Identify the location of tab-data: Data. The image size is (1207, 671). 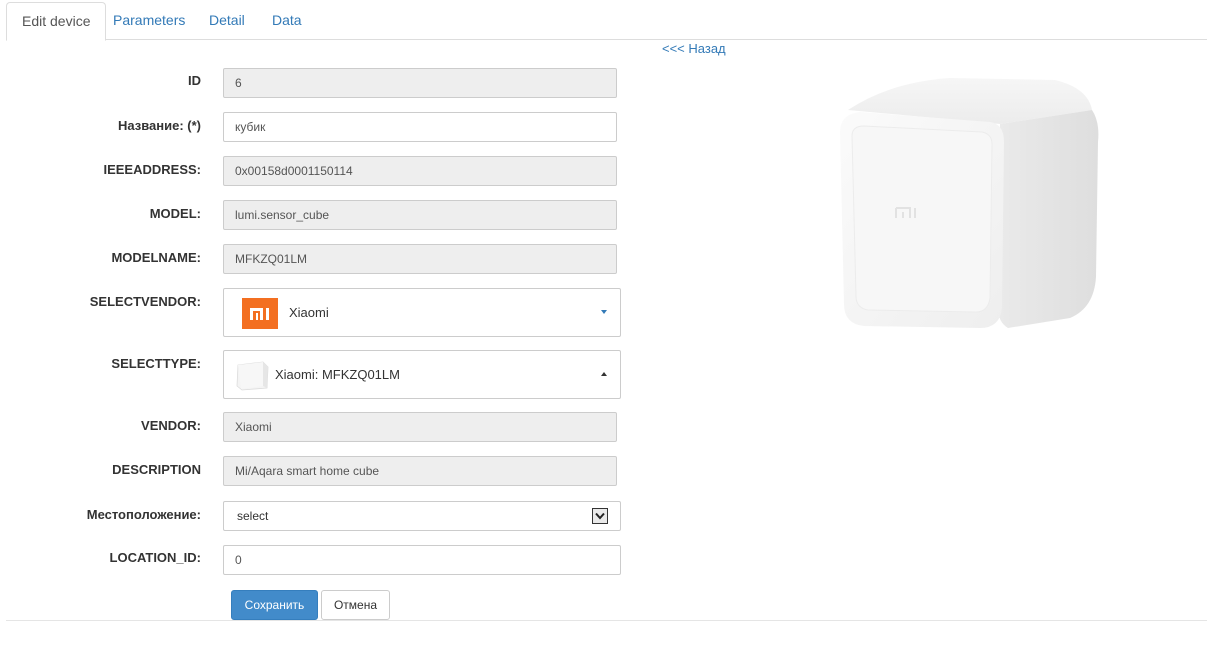
(287, 21).